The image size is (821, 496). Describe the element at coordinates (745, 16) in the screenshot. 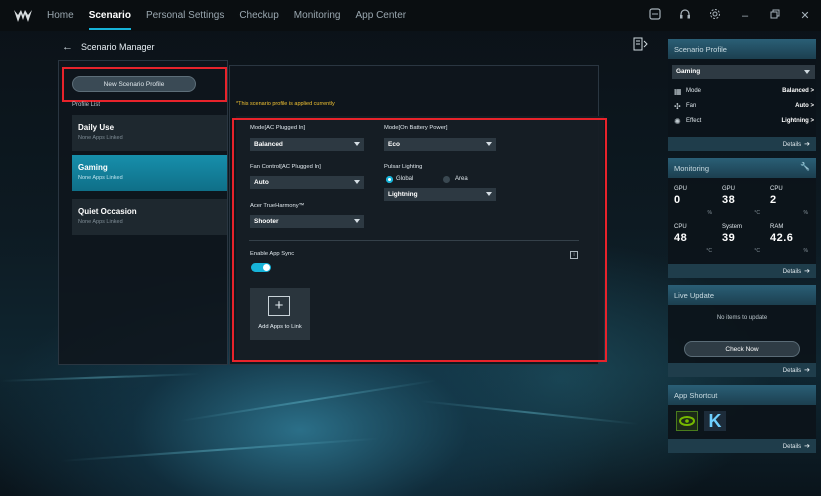

I see `minimize-icon: –` at that location.